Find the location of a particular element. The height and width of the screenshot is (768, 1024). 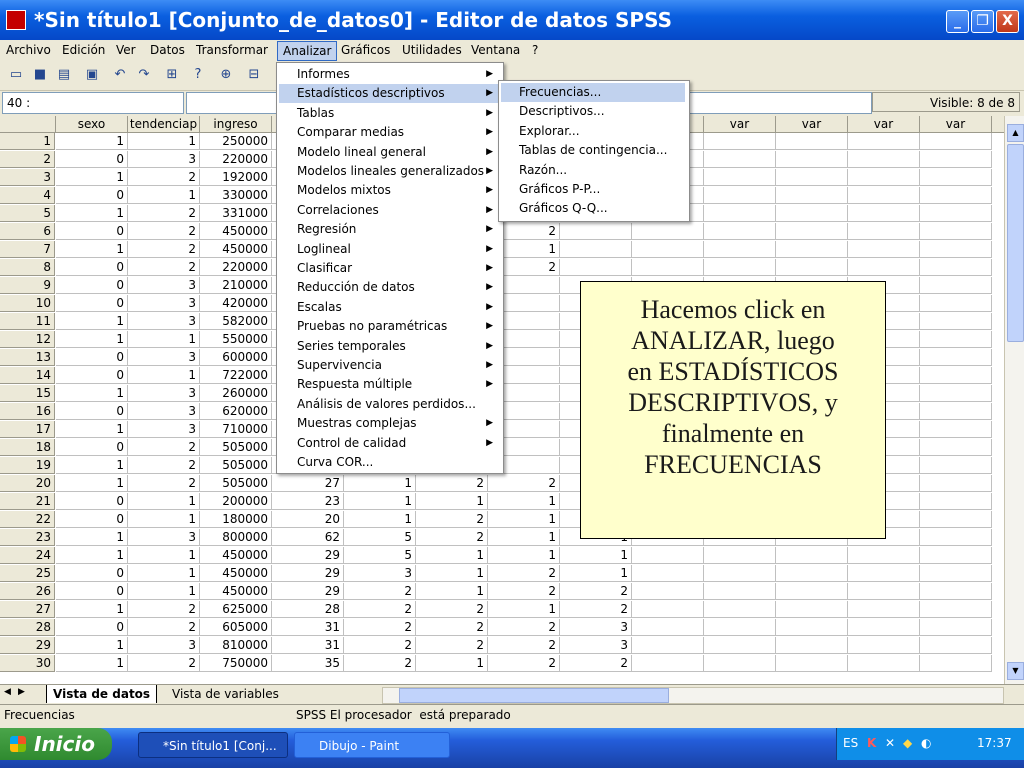

data-cell is located at coordinates (596, 267).